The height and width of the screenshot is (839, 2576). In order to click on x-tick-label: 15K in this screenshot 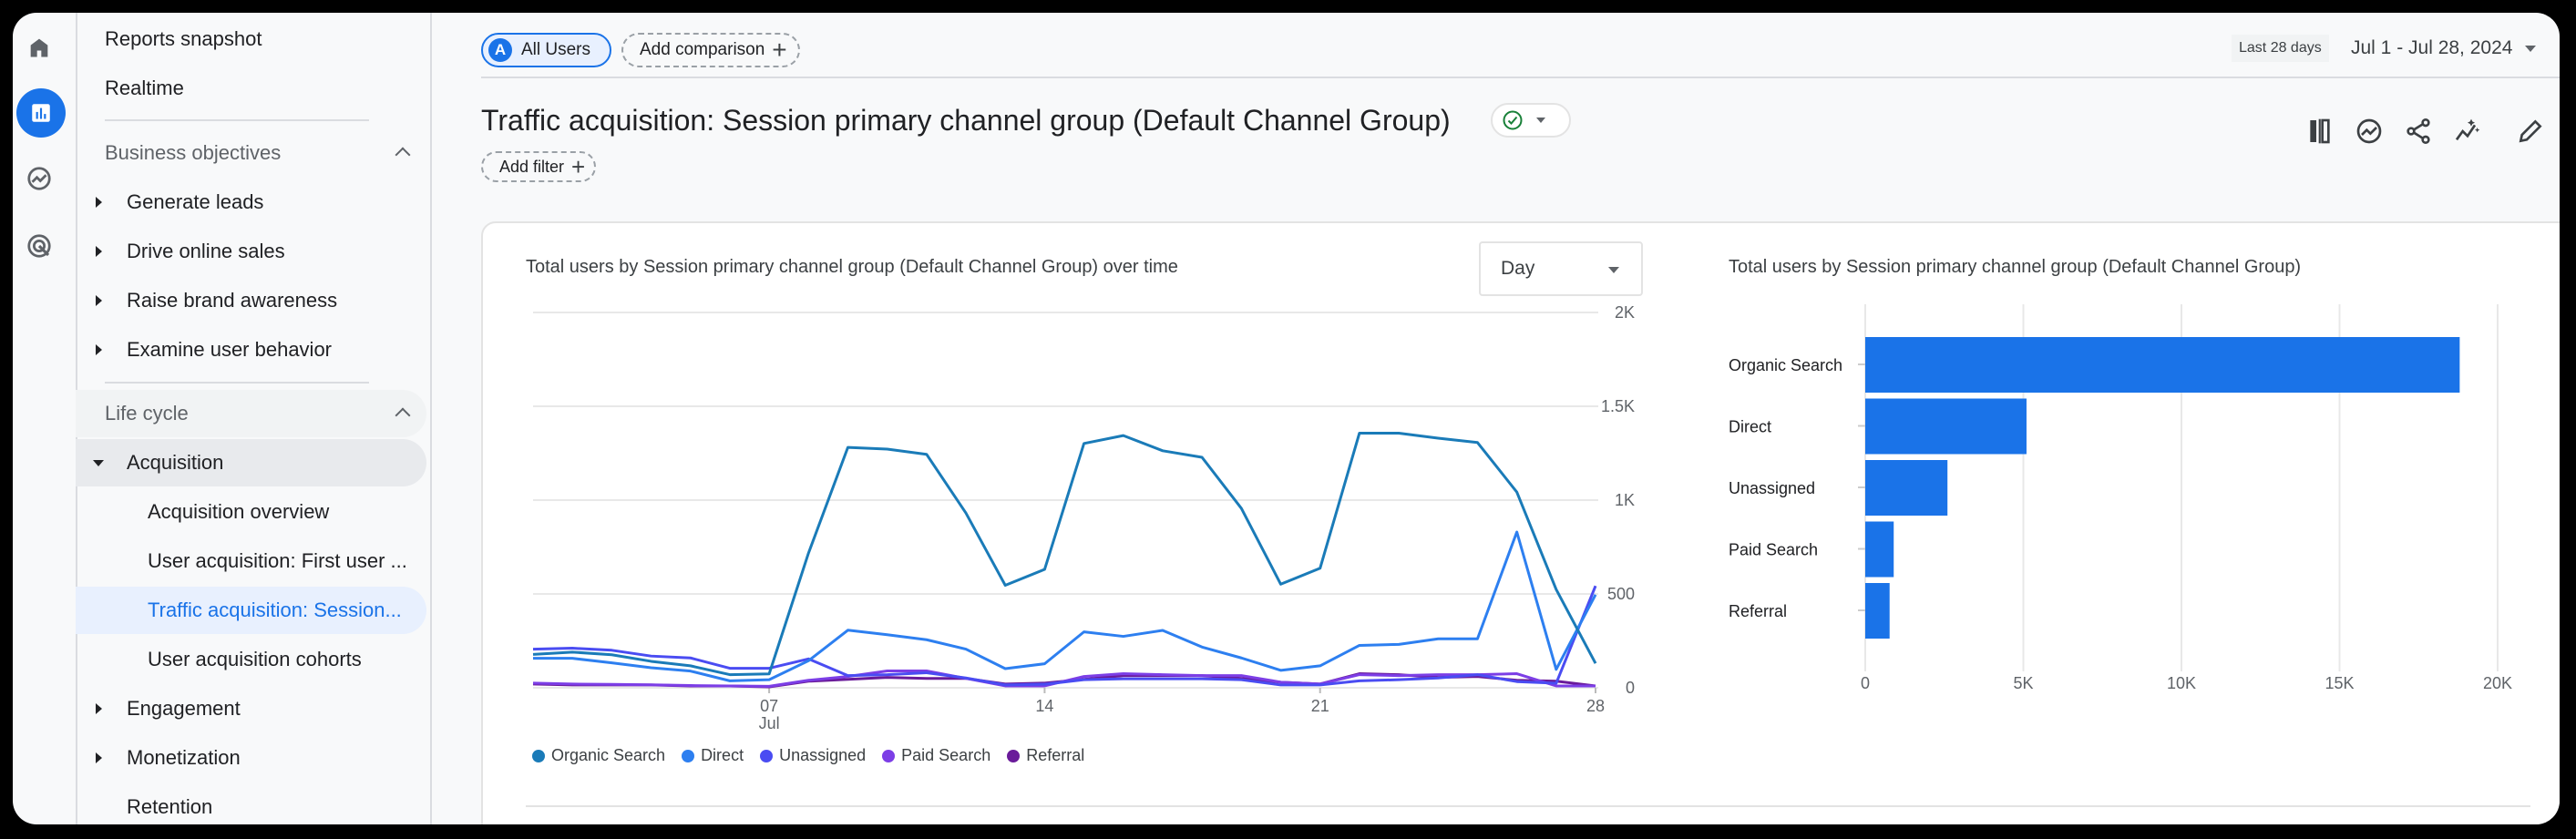, I will do `click(2339, 683)`.